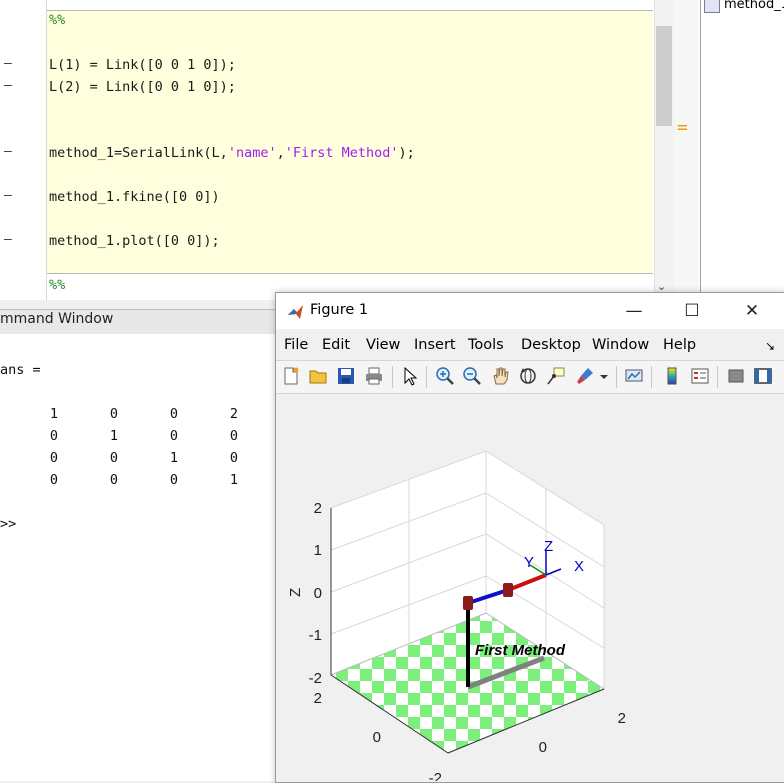 This screenshot has width=784, height=783. I want to click on open-file-icon, so click(318, 376).